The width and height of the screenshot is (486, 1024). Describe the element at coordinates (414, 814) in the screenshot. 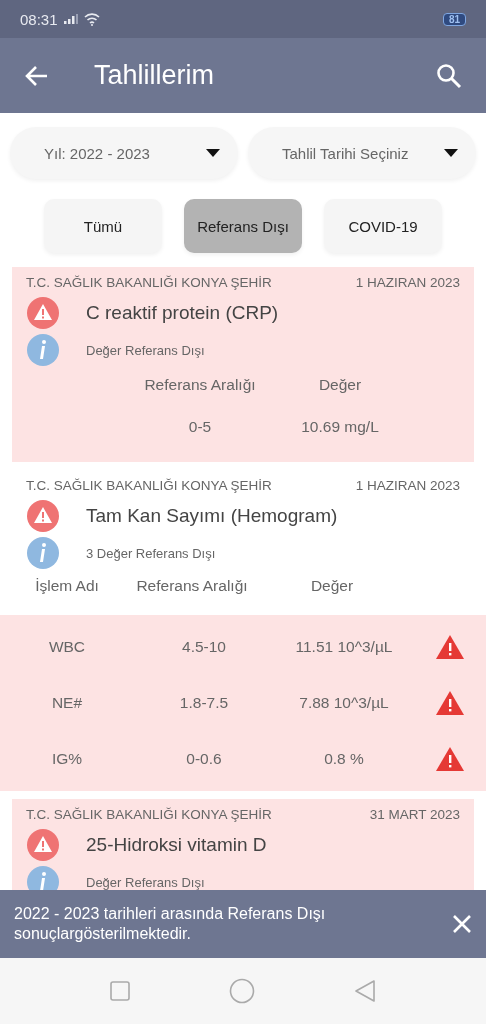

I see `result-date: 31 MART 2023` at that location.